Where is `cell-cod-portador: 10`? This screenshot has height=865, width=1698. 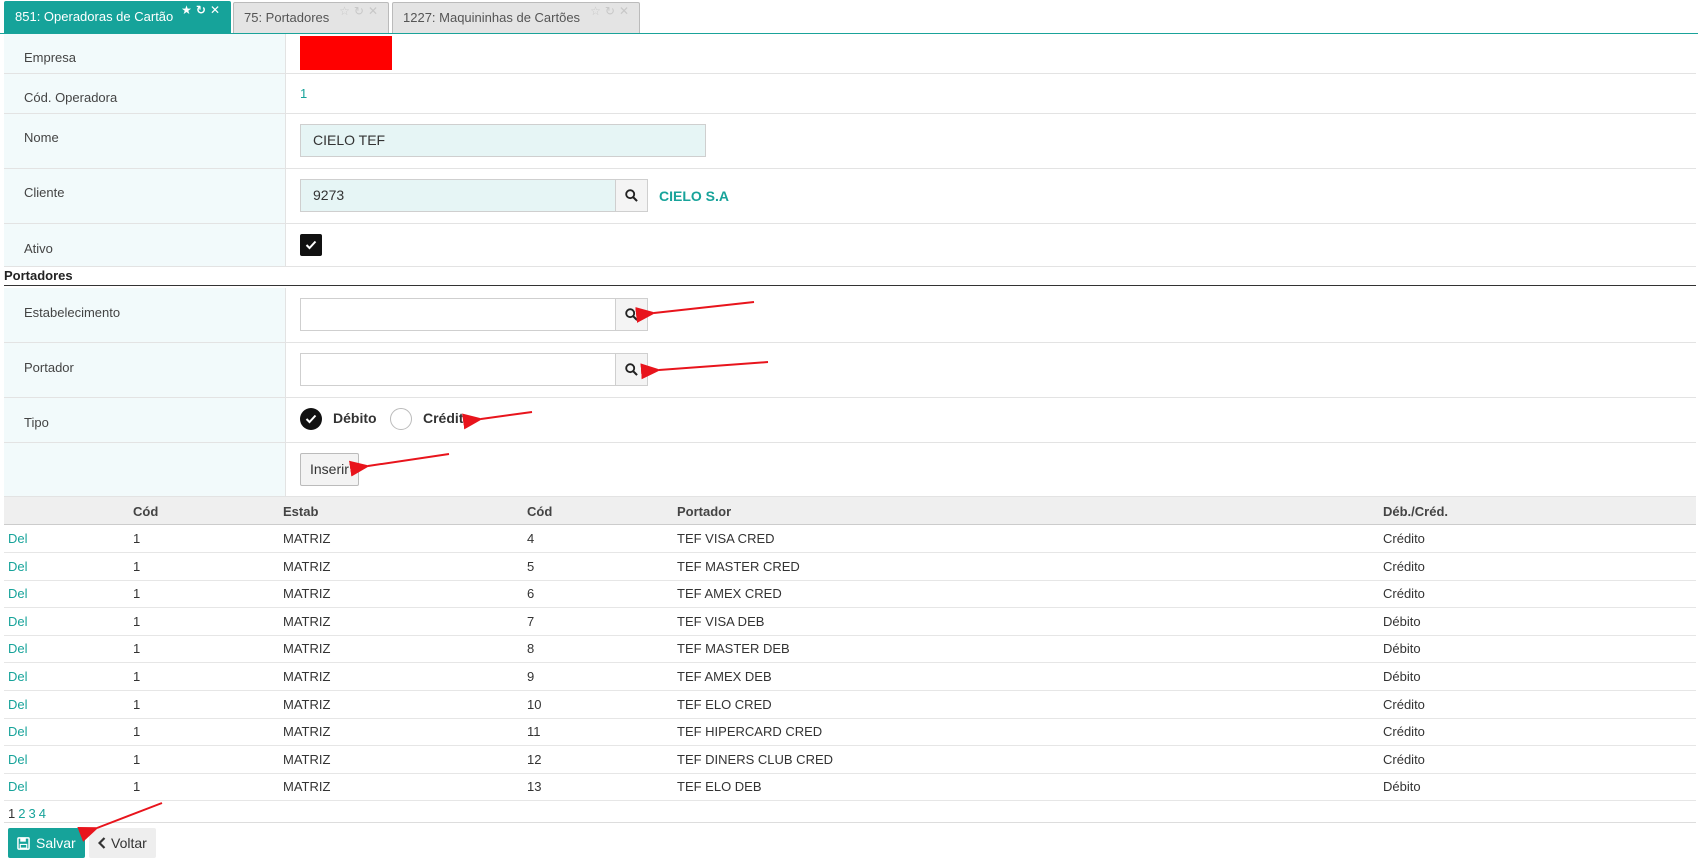
cell-cod-portador: 10 is located at coordinates (534, 704).